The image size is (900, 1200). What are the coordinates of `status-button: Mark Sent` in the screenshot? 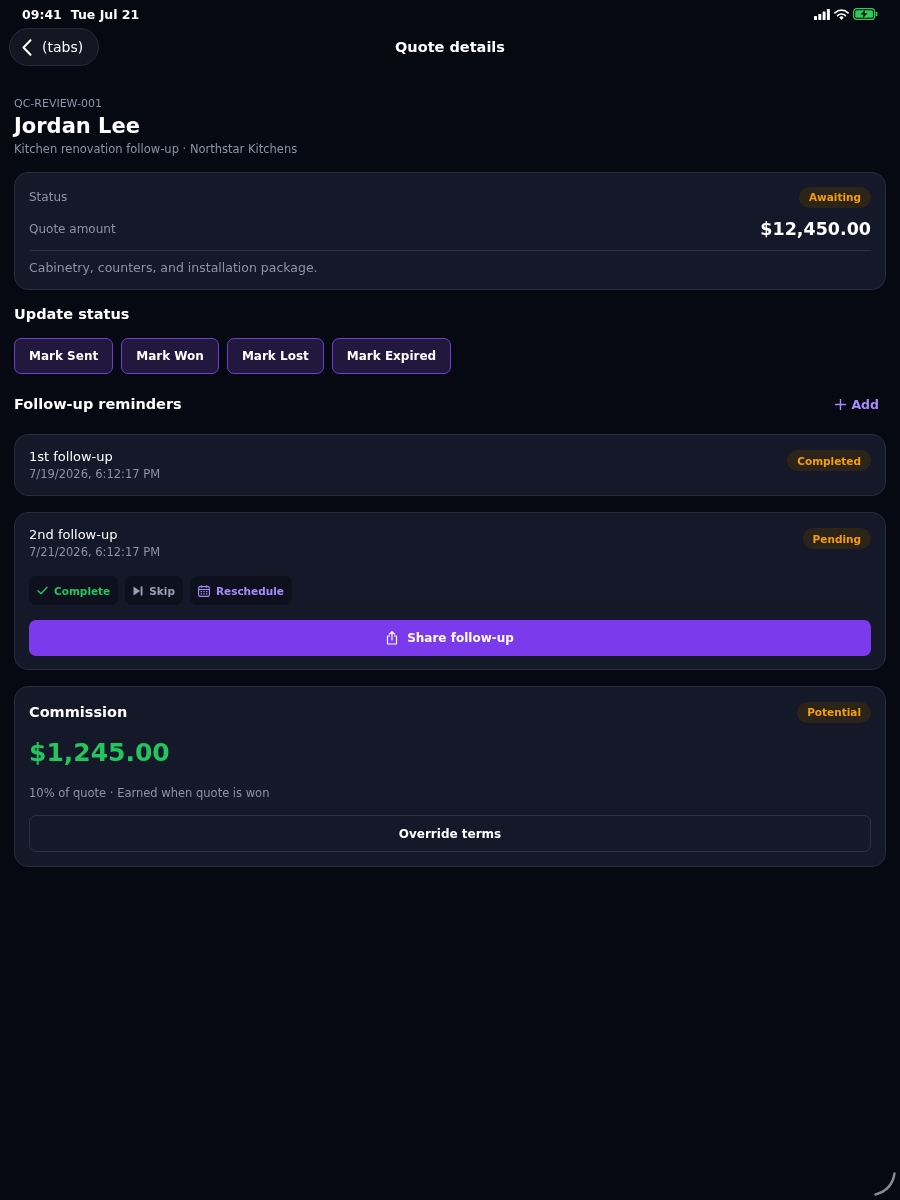 It's located at (64, 356).